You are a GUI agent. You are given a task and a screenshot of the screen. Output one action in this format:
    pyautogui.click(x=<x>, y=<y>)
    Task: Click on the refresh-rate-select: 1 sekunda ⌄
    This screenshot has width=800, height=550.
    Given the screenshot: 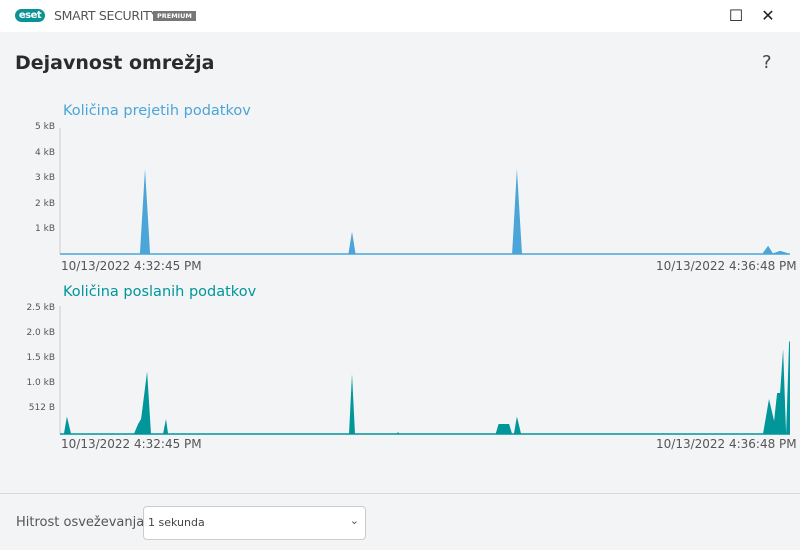 What is the action you would take?
    pyautogui.click(x=254, y=523)
    